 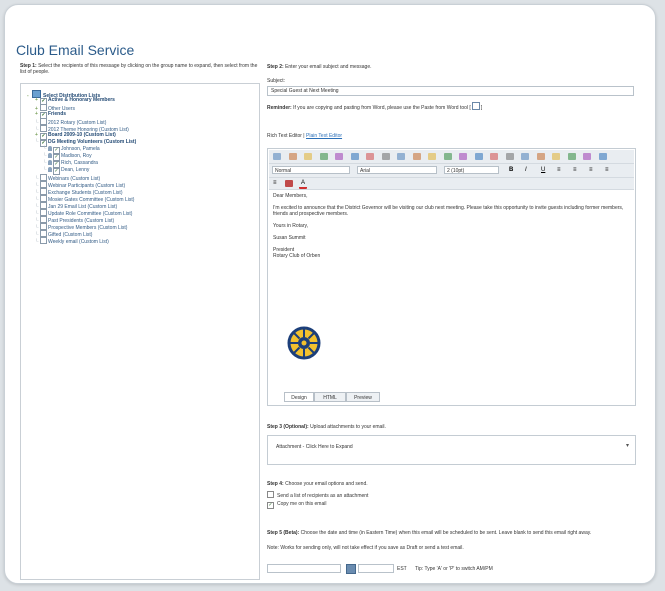 What do you see at coordinates (561, 170) in the screenshot?
I see `strike-icon: ≡` at bounding box center [561, 170].